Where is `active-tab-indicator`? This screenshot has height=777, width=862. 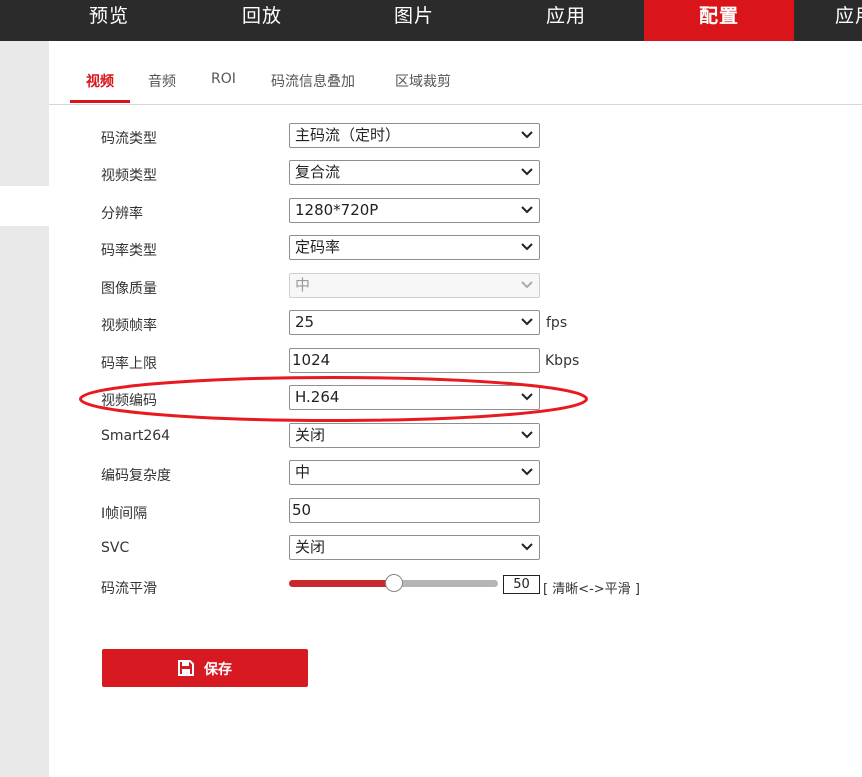
active-tab-indicator is located at coordinates (100, 101).